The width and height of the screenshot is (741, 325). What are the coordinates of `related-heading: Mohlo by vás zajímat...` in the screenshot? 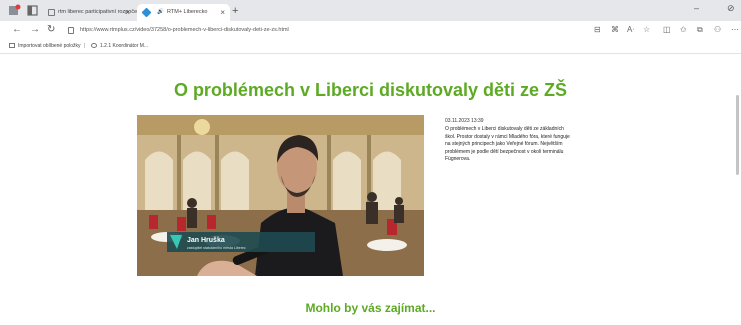 It's located at (370, 308).